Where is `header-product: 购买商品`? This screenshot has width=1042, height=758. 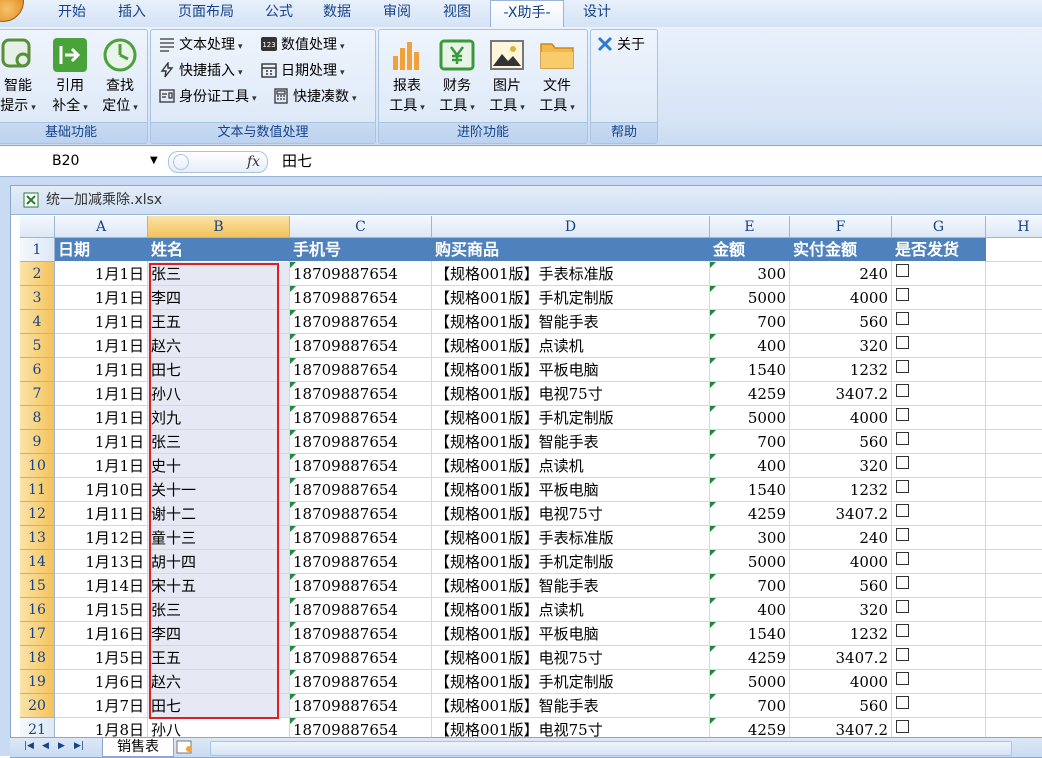 header-product: 购买商品 is located at coordinates (571, 250).